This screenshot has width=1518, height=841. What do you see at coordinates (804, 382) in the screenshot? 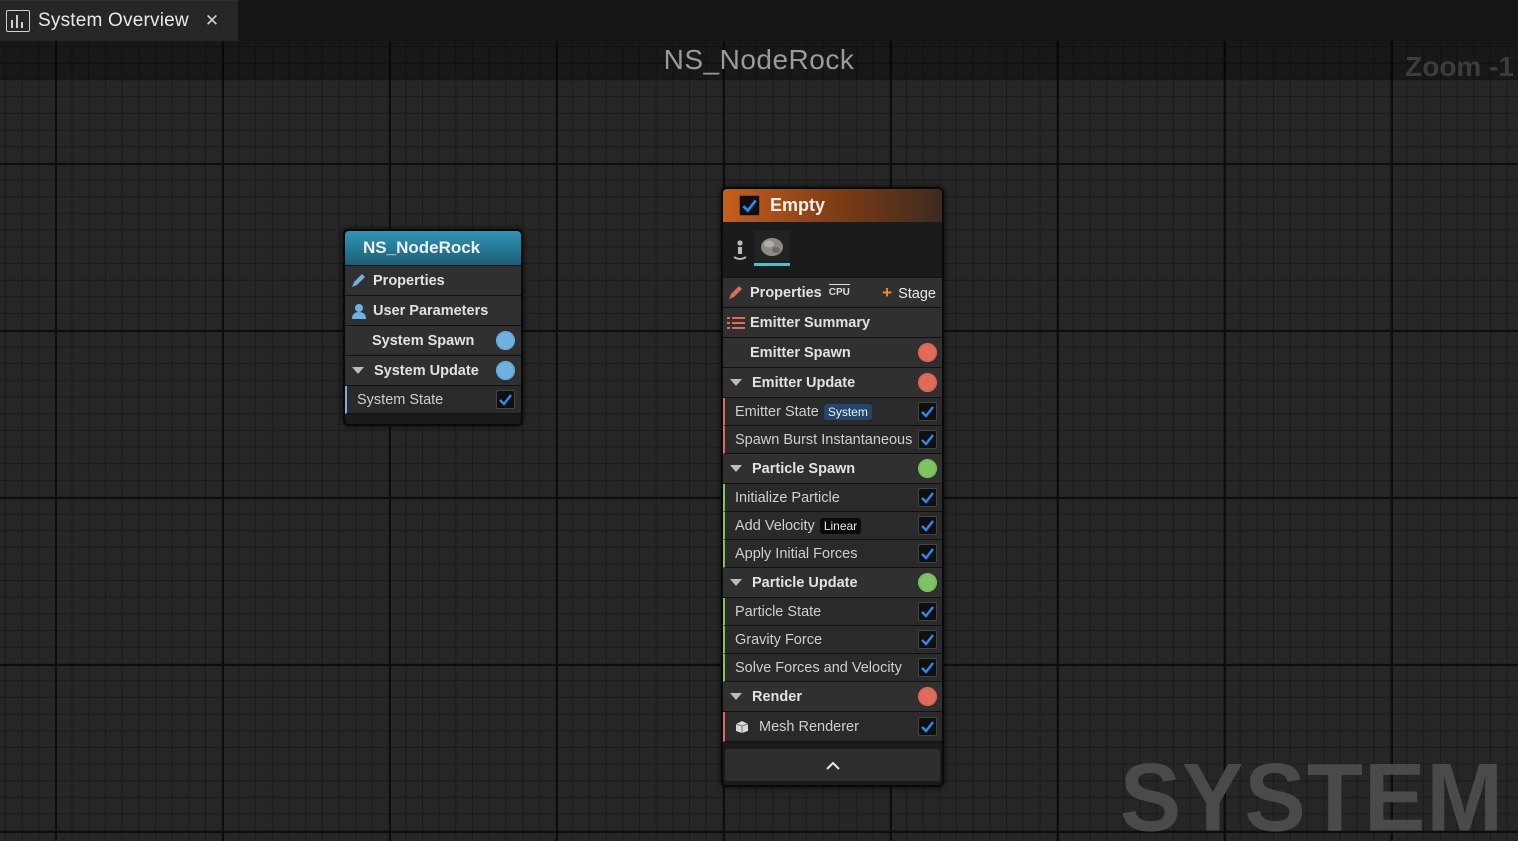
I see `emitter-update-label: Emitter Update` at bounding box center [804, 382].